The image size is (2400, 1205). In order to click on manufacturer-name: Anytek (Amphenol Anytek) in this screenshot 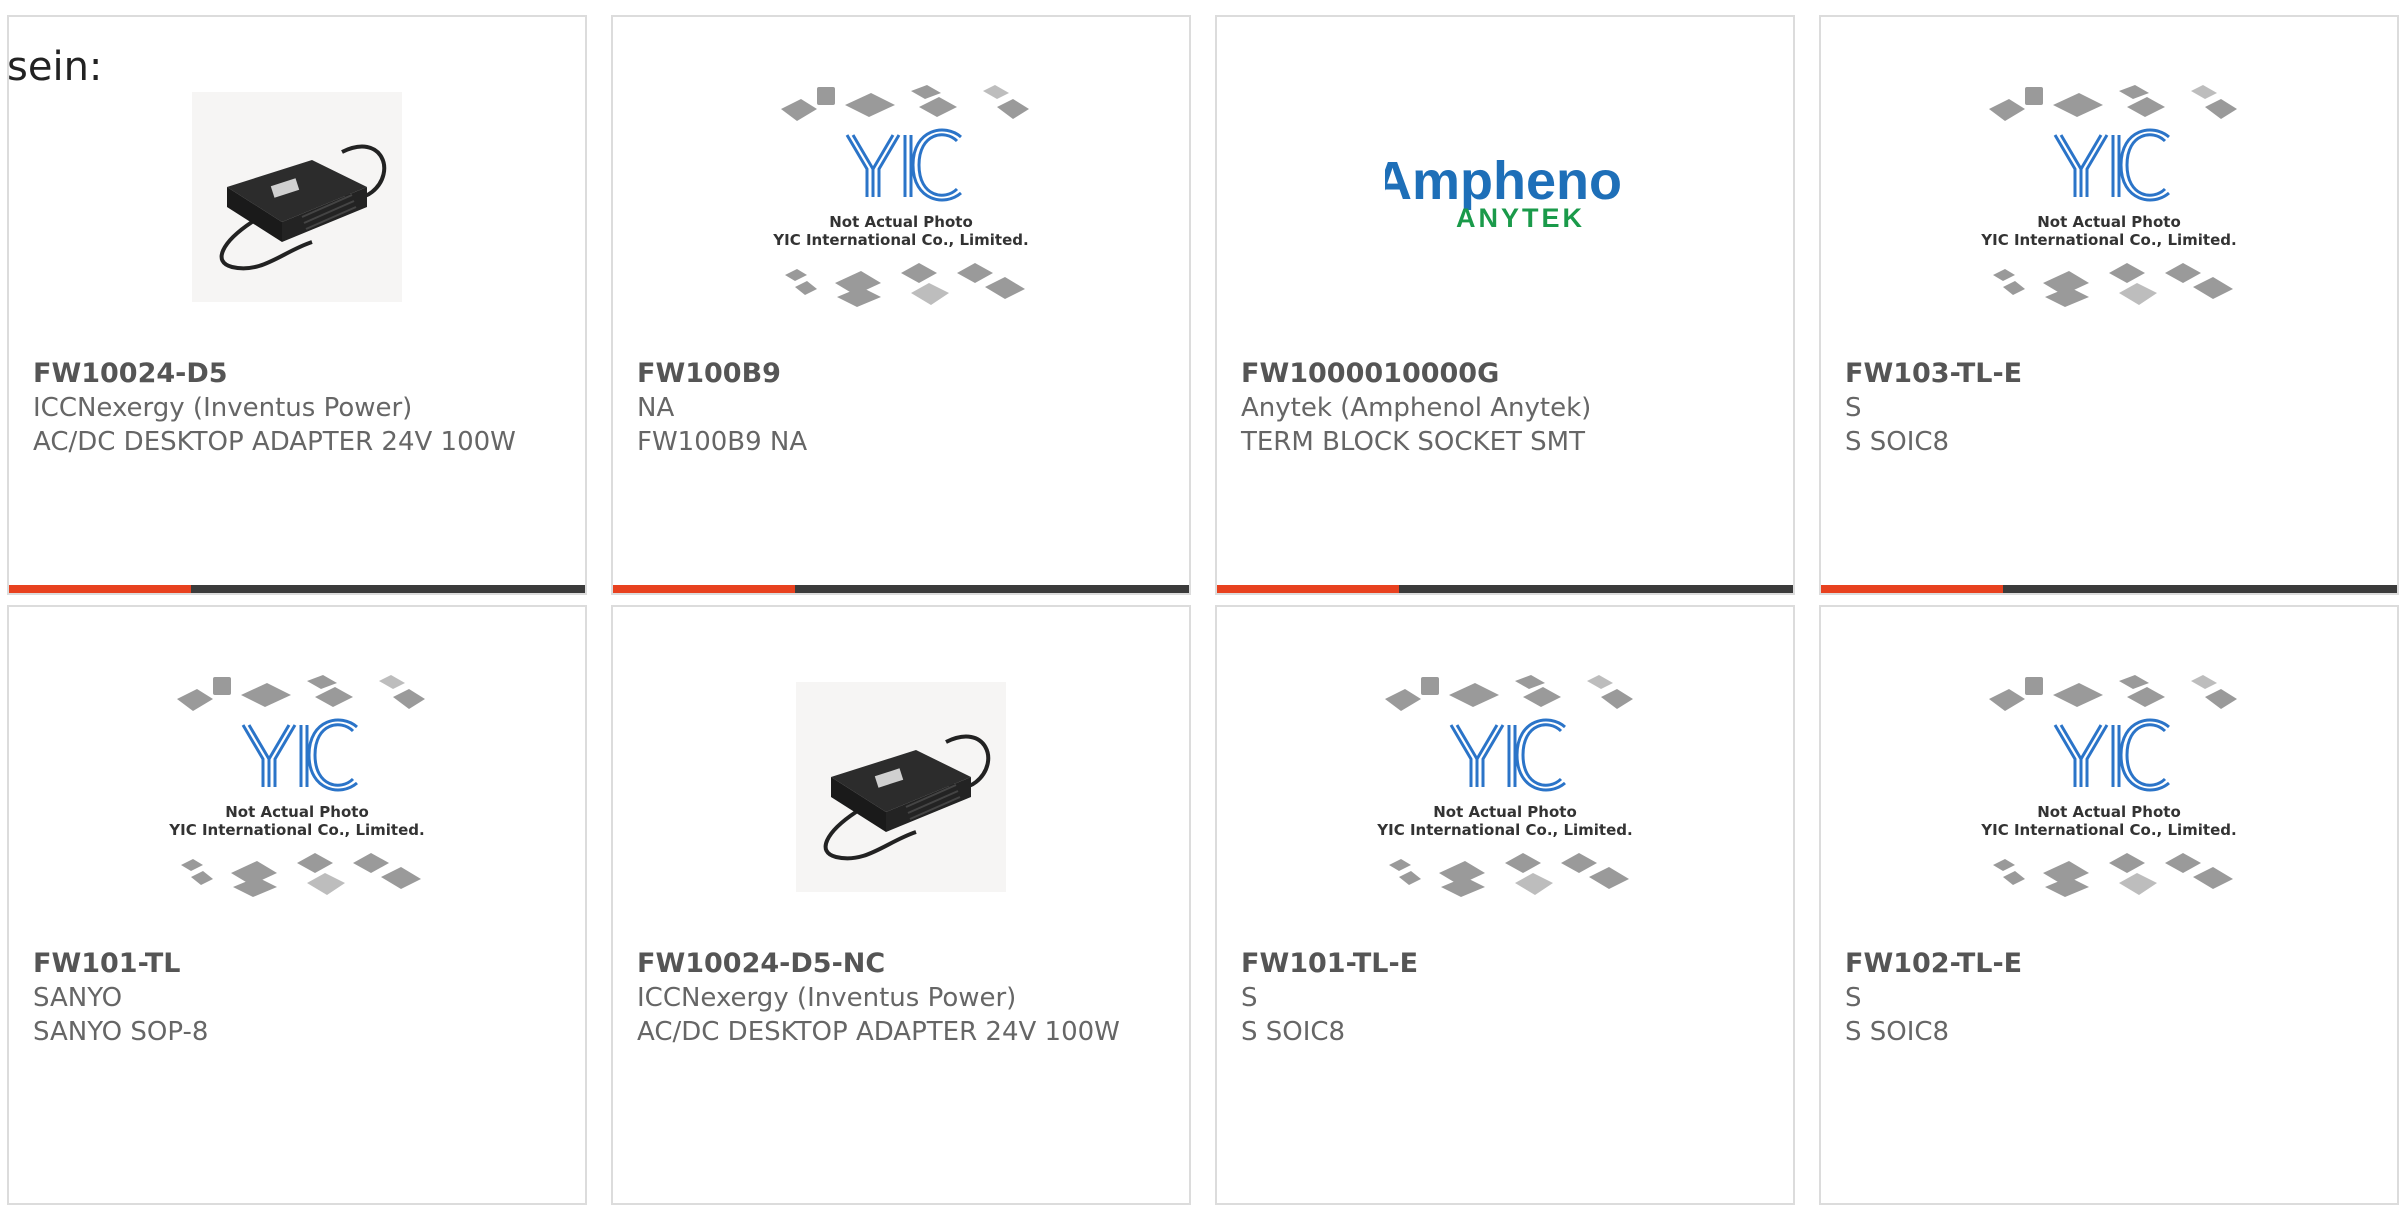, I will do `click(1416, 408)`.